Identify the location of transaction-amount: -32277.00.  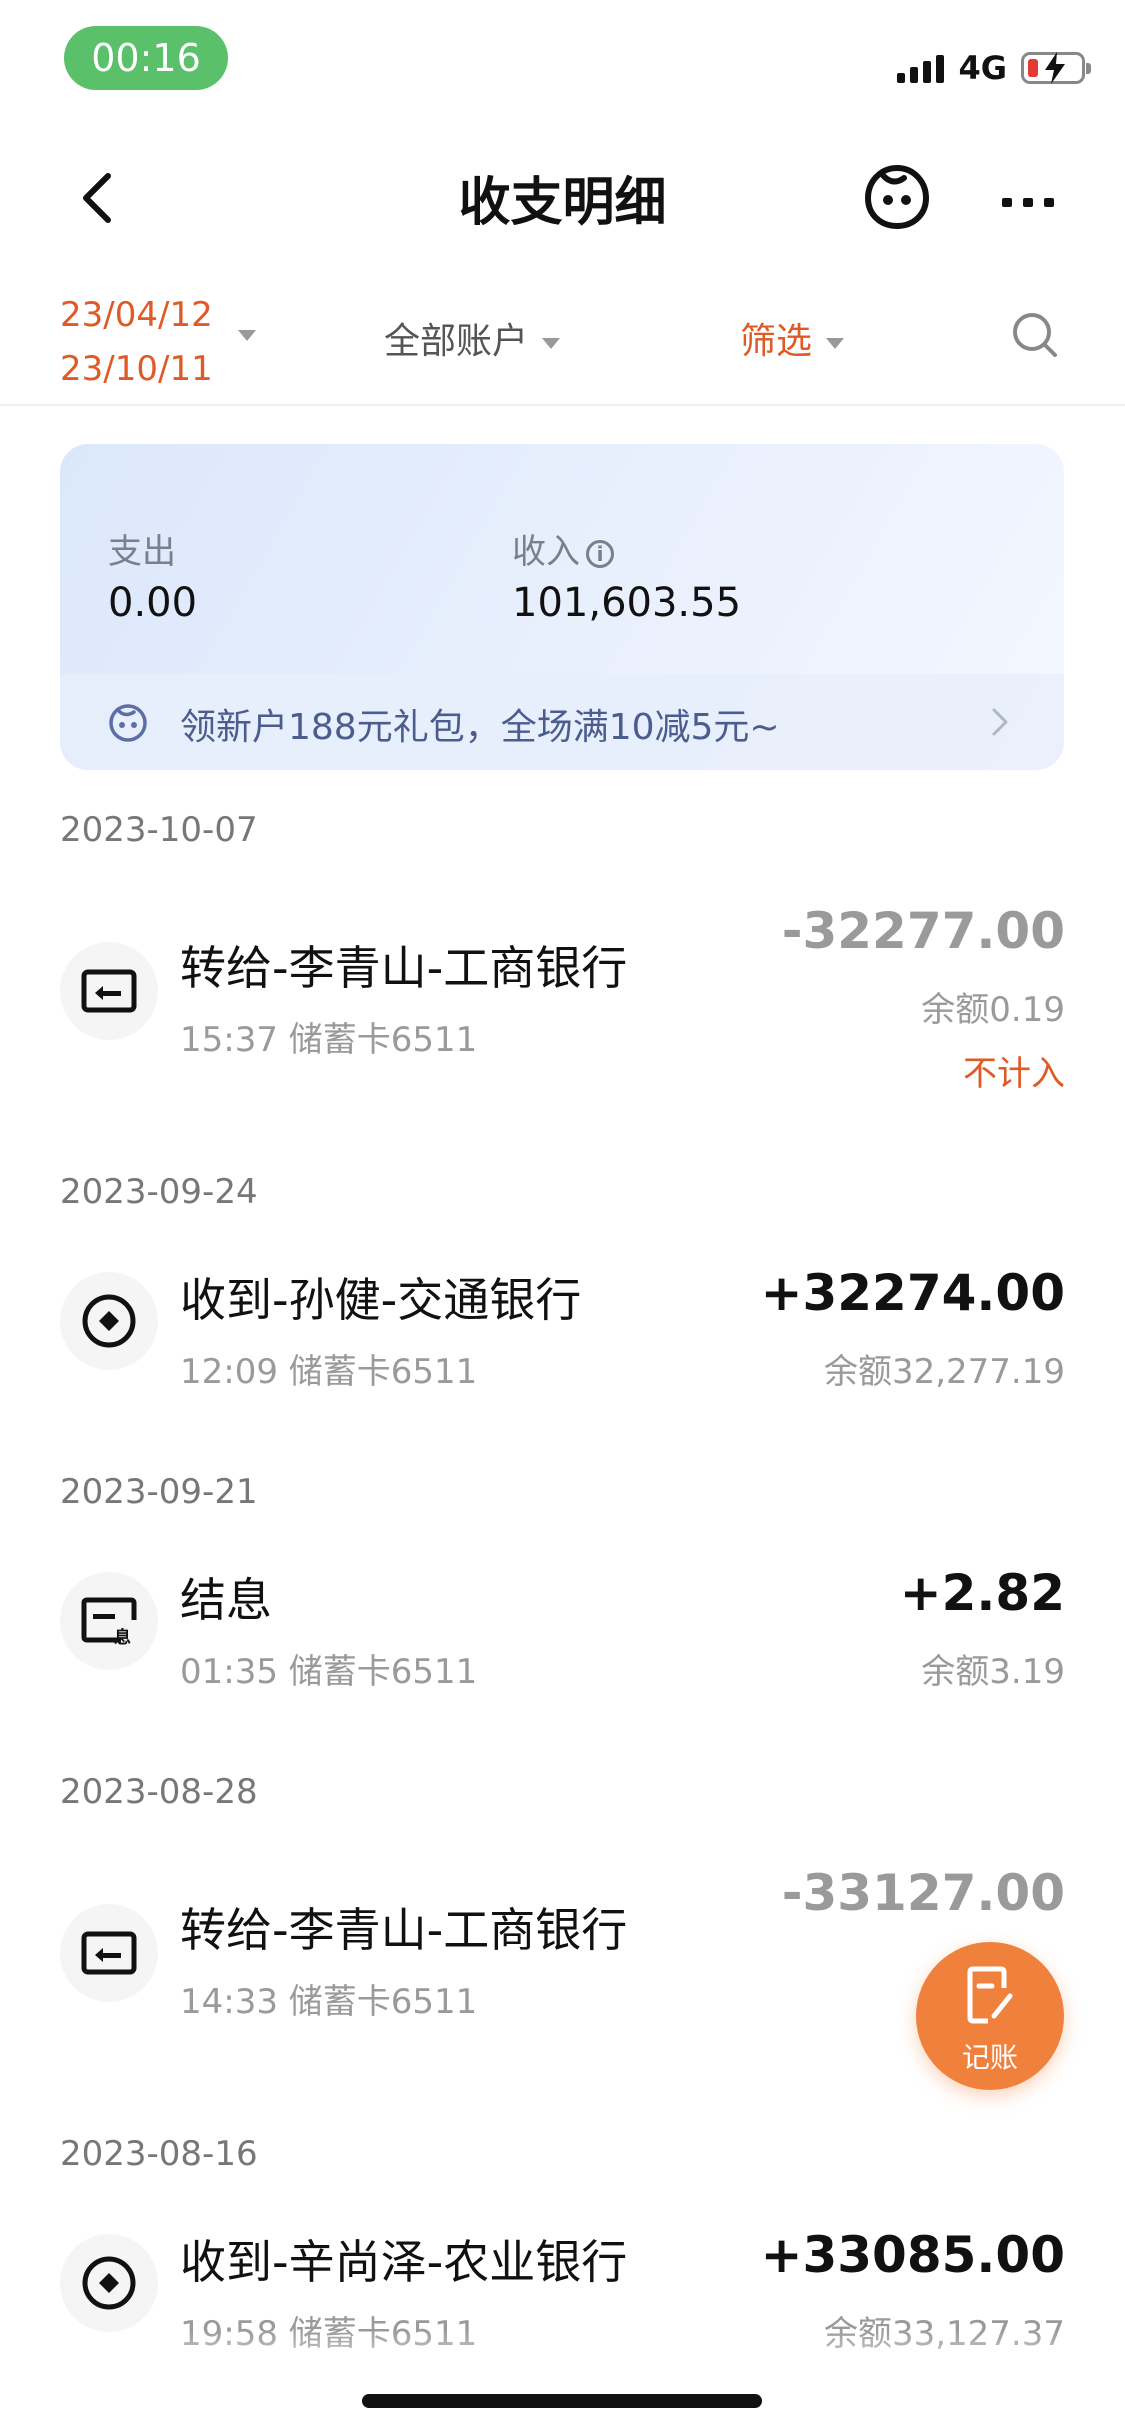
(923, 931).